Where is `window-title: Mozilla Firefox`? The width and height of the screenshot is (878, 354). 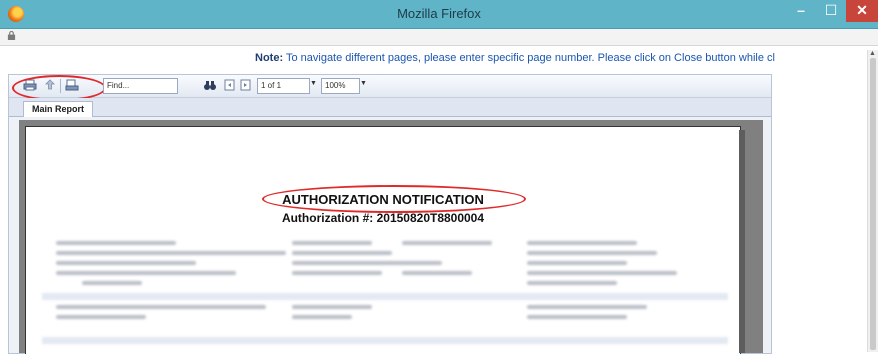
window-title: Mozilla Firefox is located at coordinates (439, 13).